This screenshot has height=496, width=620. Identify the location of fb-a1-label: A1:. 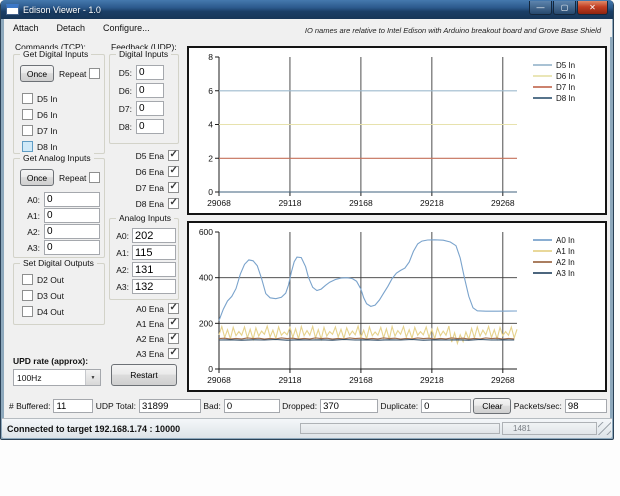
(122, 252).